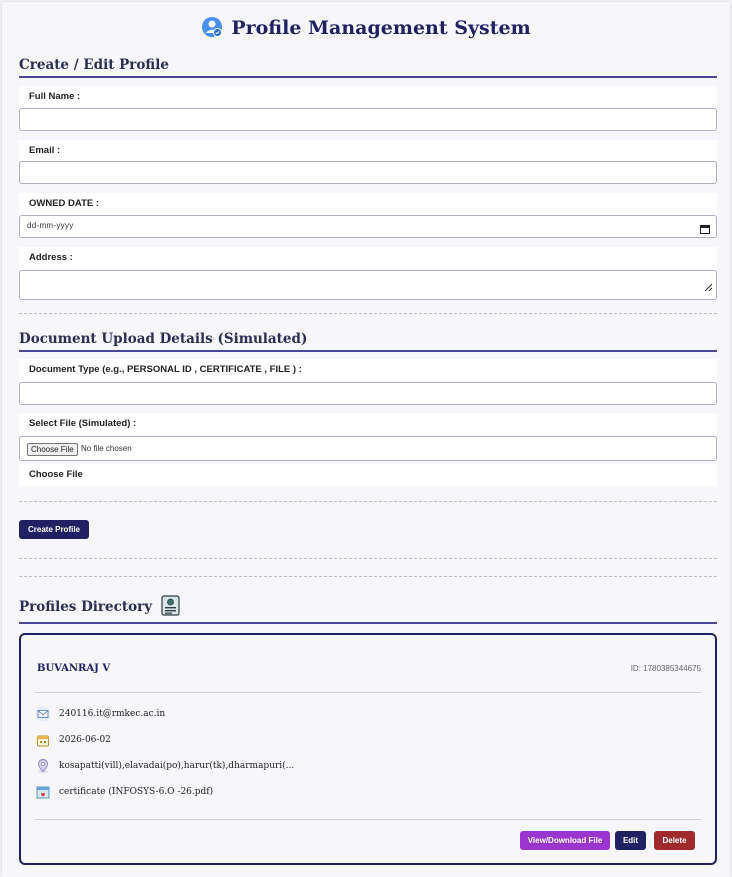 Image resolution: width=732 pixels, height=877 pixels. Describe the element at coordinates (112, 714) in the screenshot. I see `profile-email: 240116.it@rmkec.ac.in` at that location.